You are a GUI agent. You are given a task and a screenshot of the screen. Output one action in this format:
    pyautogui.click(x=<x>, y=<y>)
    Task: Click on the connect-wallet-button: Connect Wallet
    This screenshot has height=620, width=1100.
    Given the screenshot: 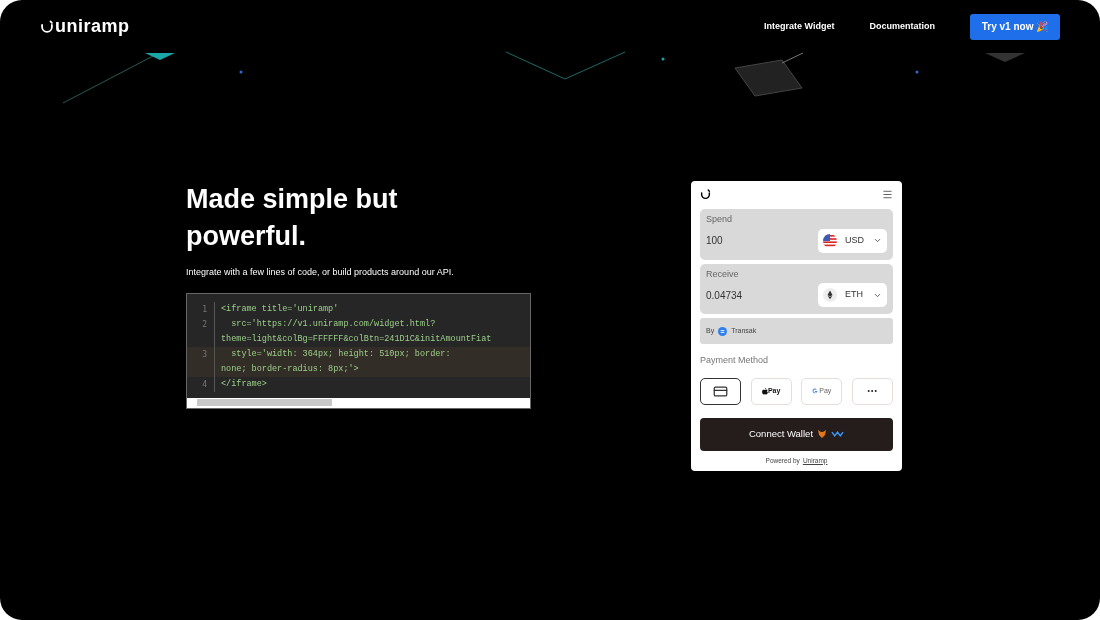 What is the action you would take?
    pyautogui.click(x=796, y=434)
    